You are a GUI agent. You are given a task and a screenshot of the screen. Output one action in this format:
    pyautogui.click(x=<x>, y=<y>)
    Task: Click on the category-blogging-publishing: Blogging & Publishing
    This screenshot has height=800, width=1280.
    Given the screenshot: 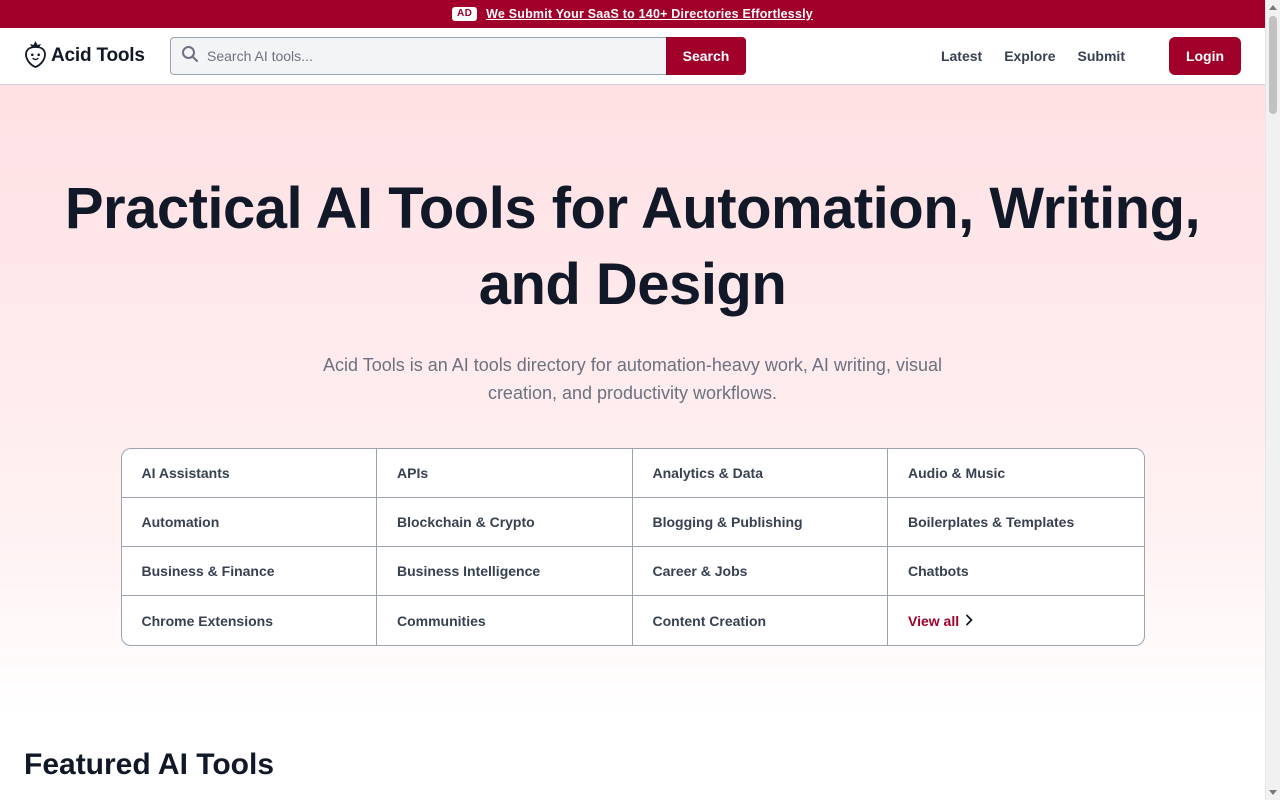 What is the action you would take?
    pyautogui.click(x=760, y=522)
    